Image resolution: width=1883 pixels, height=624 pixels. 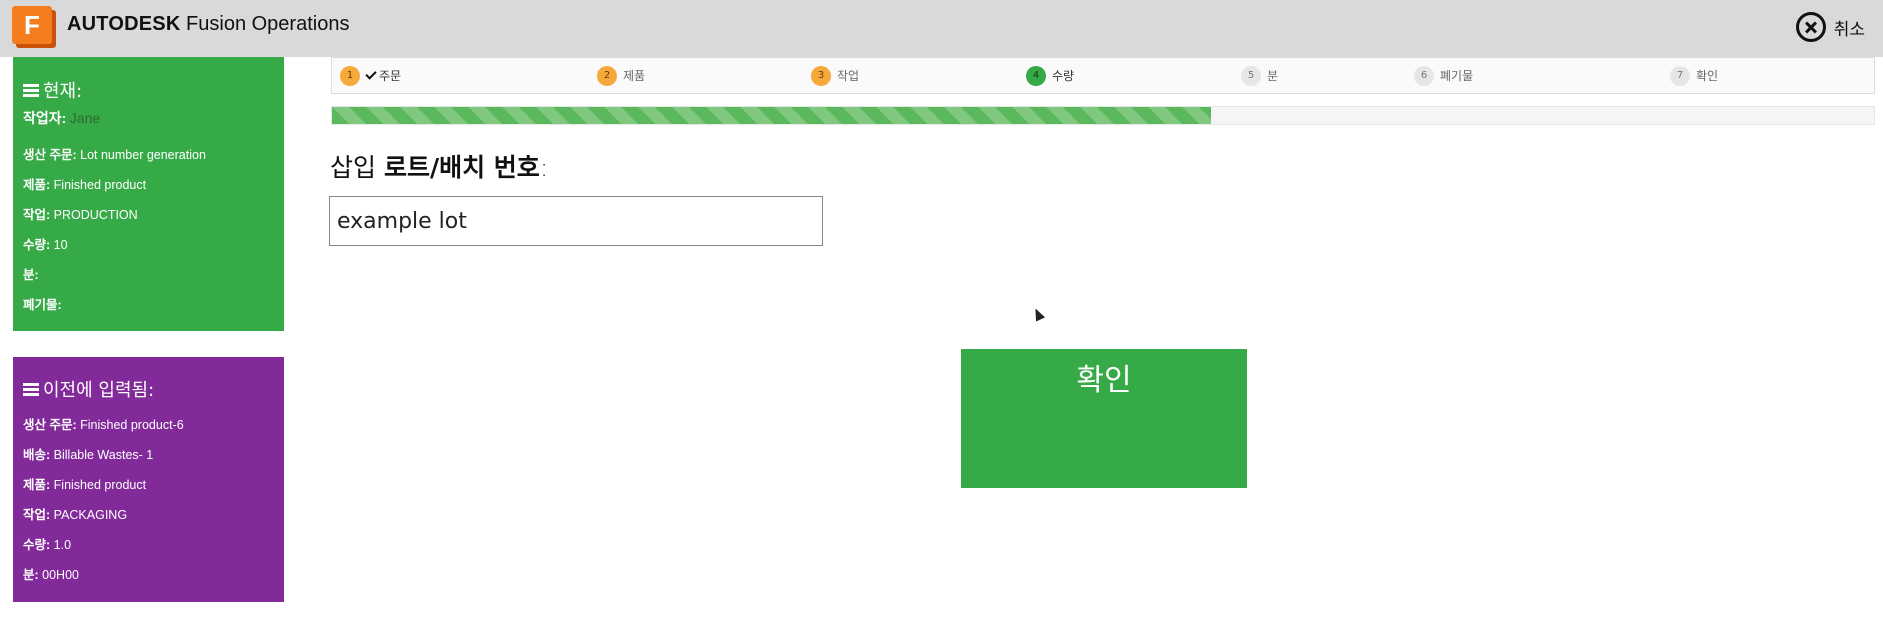 What do you see at coordinates (60, 575) in the screenshot?
I see `row-value: 00H00` at bounding box center [60, 575].